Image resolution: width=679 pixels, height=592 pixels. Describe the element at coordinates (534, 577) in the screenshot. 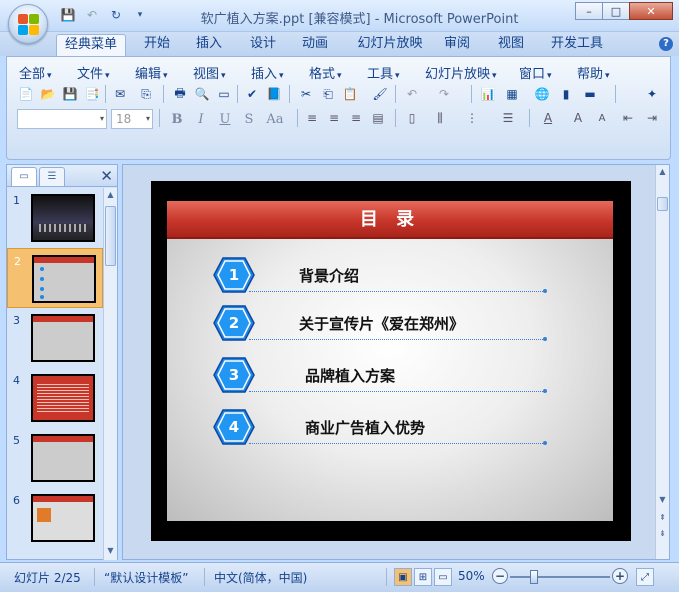

I see `zoom-slider-knob` at that location.